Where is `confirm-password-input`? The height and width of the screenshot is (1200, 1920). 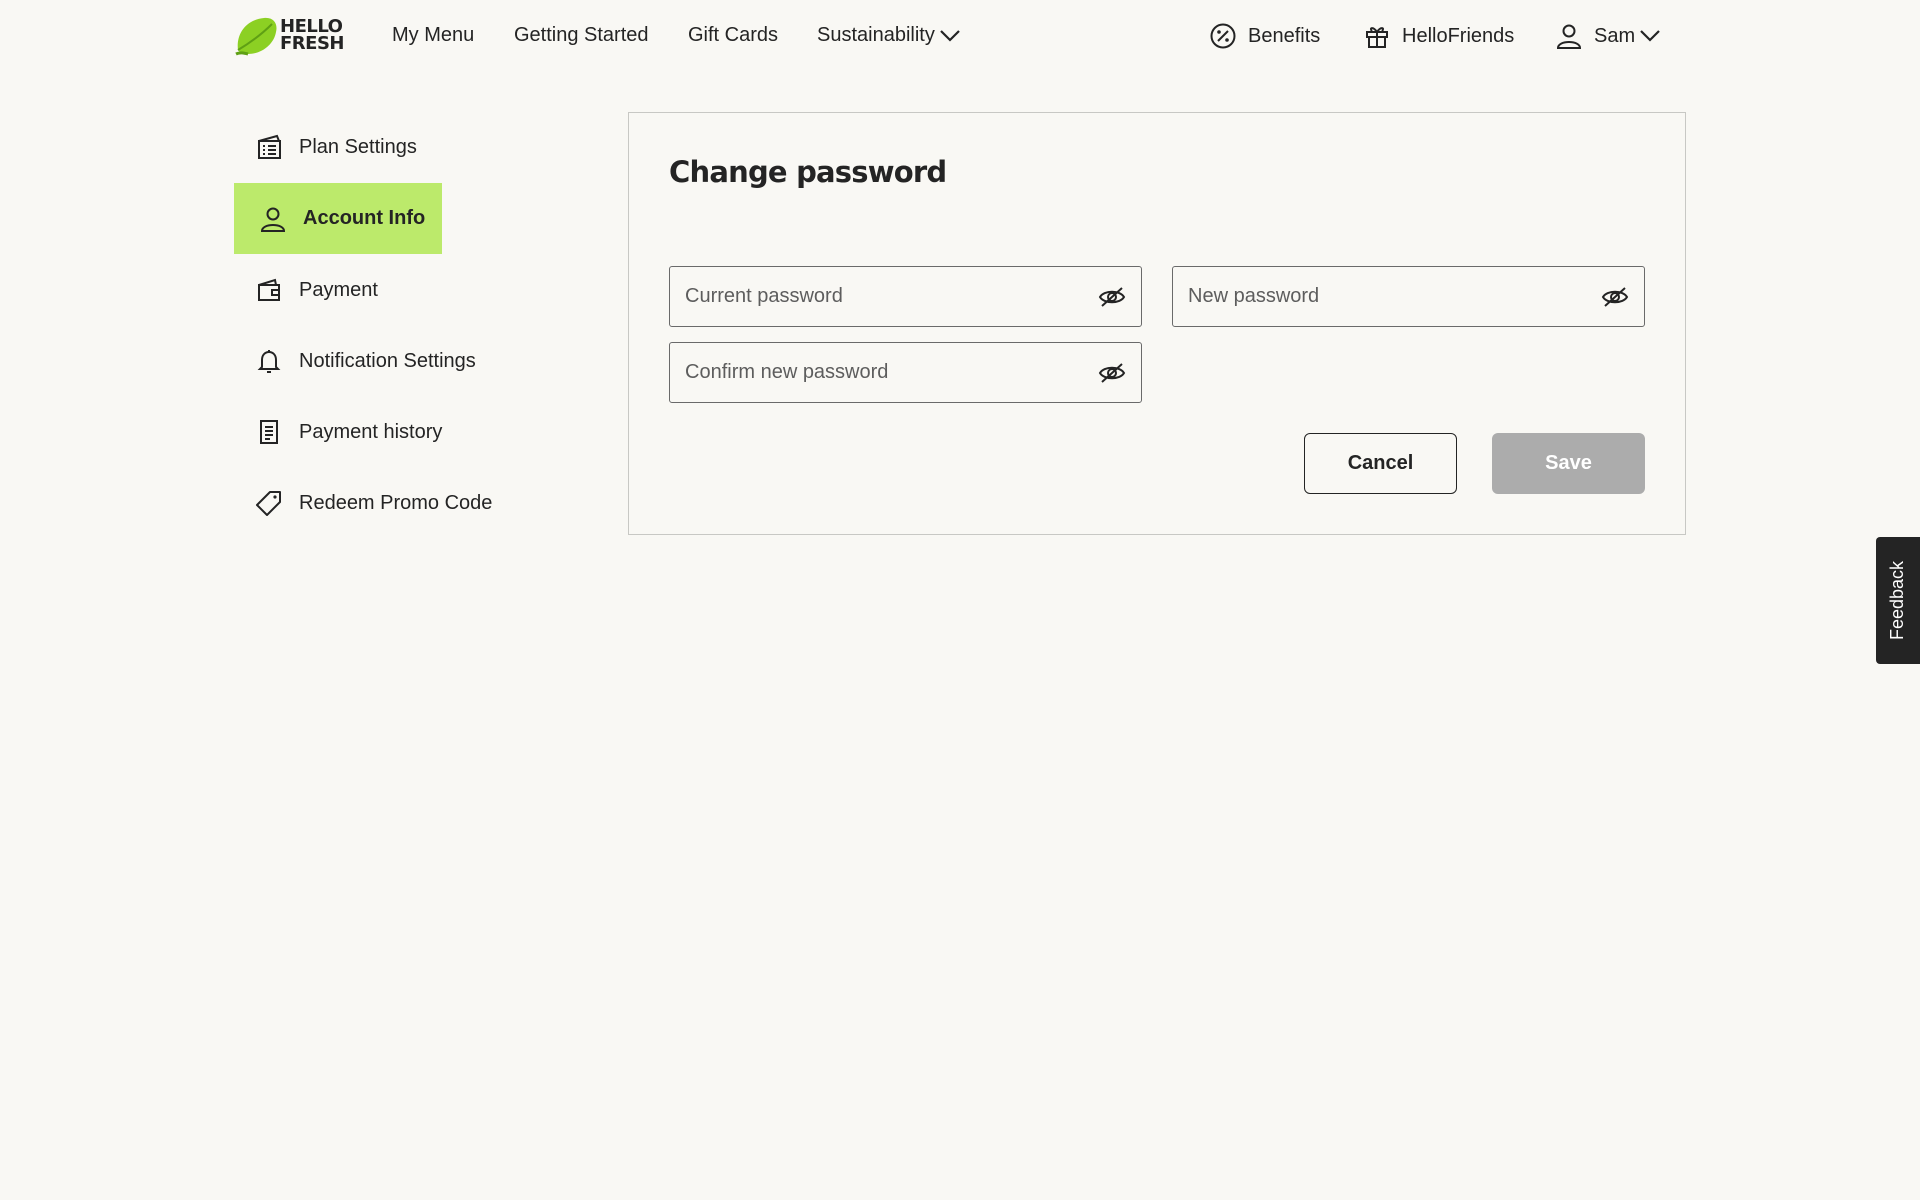 confirm-password-input is located at coordinates (905, 372).